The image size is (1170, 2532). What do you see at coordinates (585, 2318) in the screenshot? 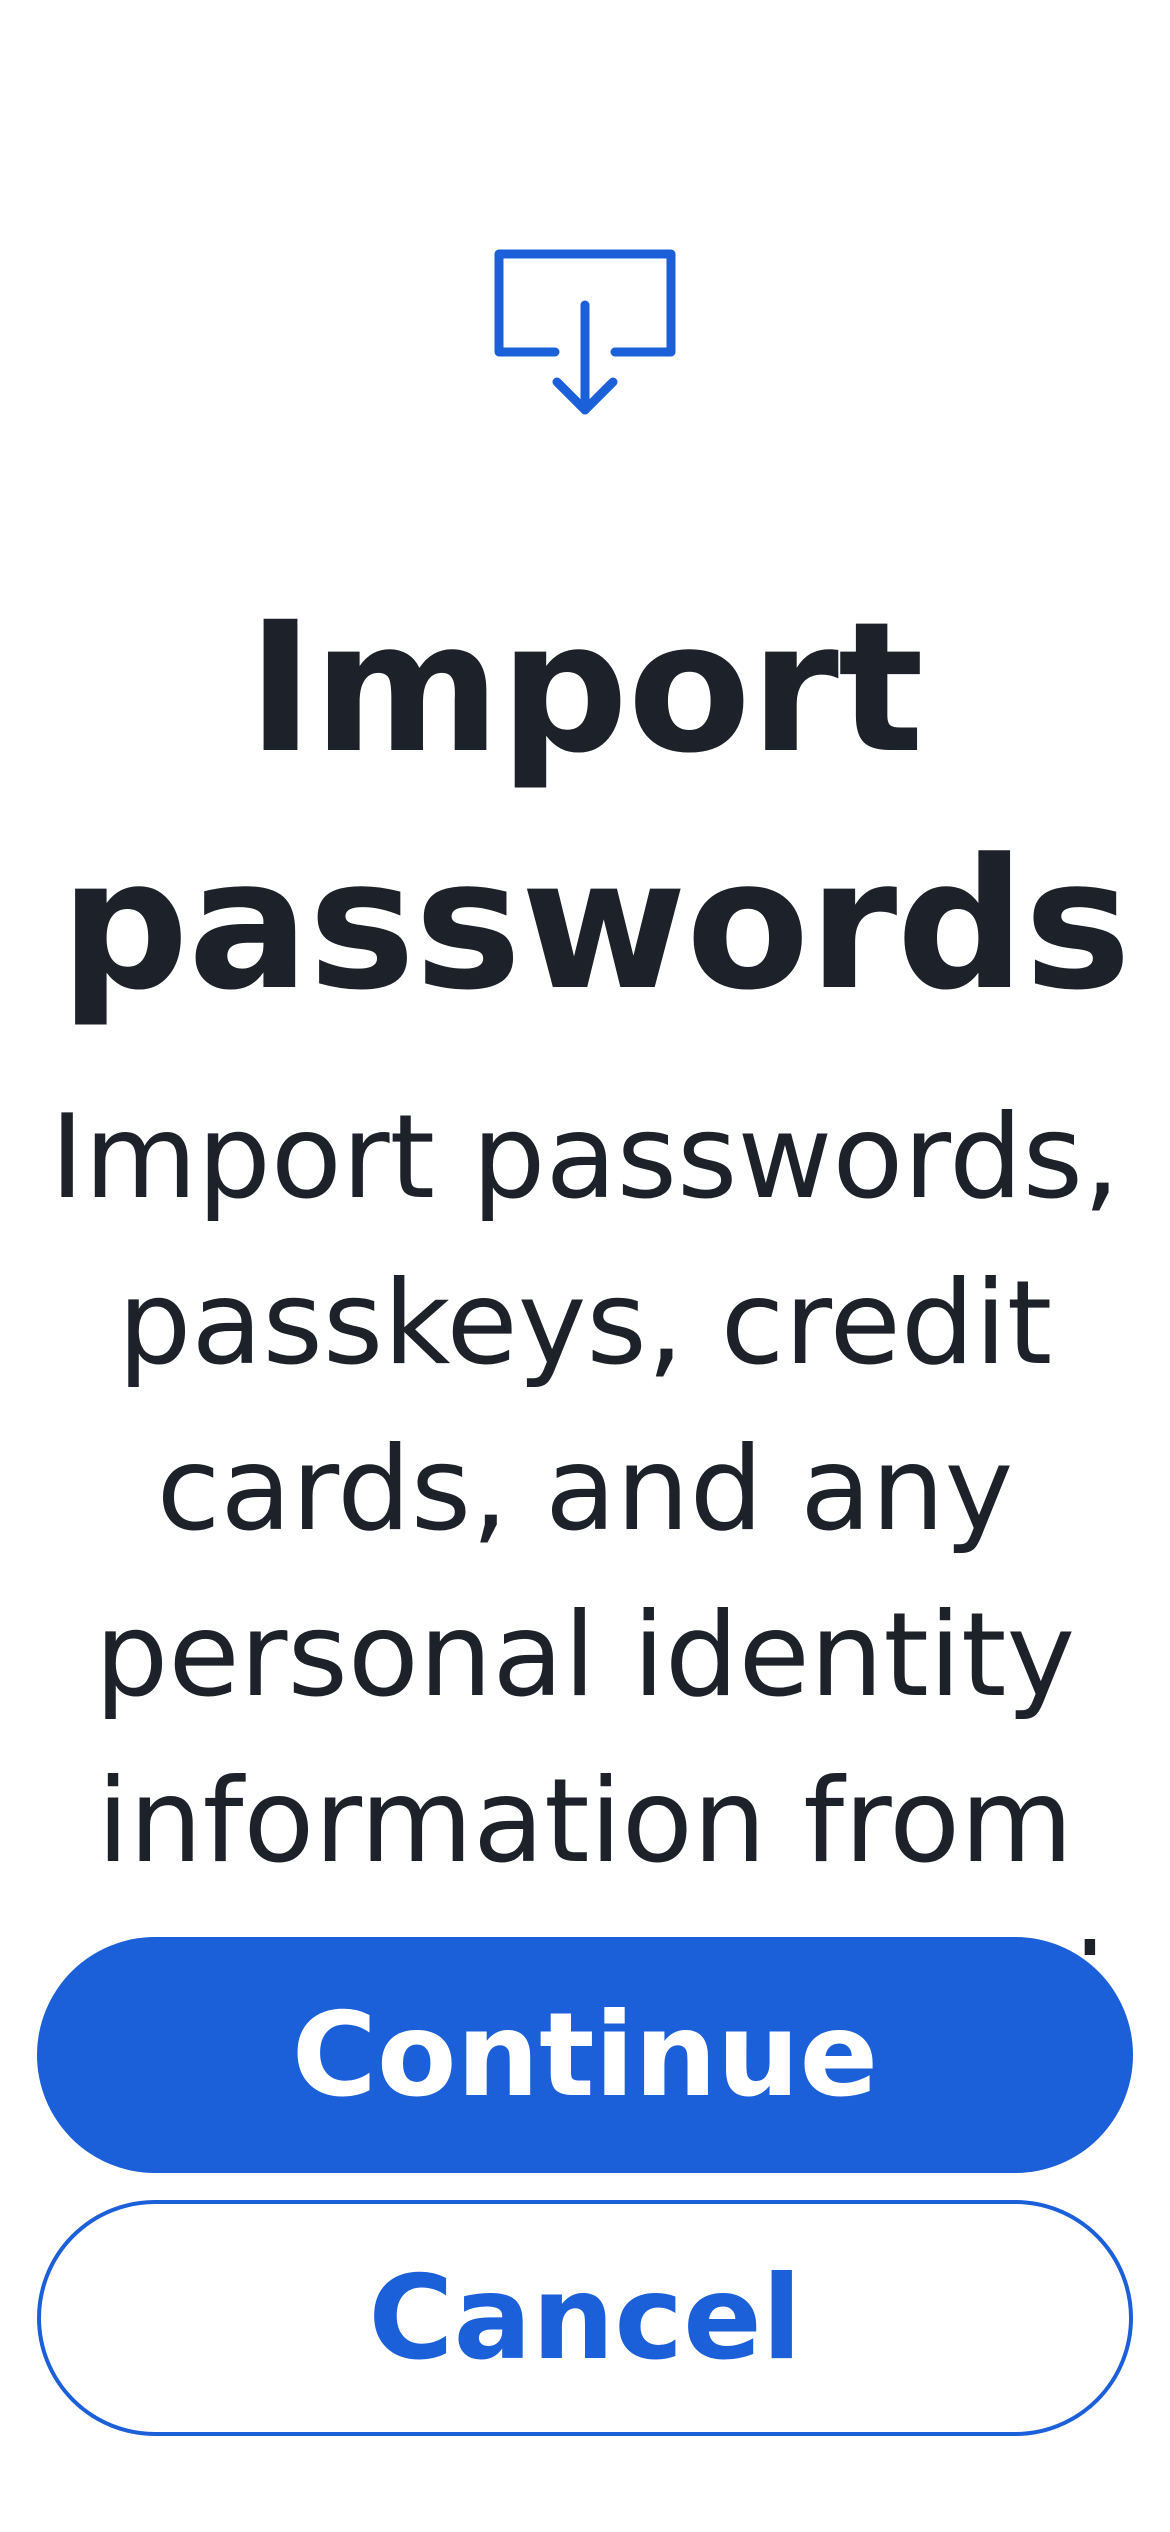
I see `cancel-button: Cancel` at bounding box center [585, 2318].